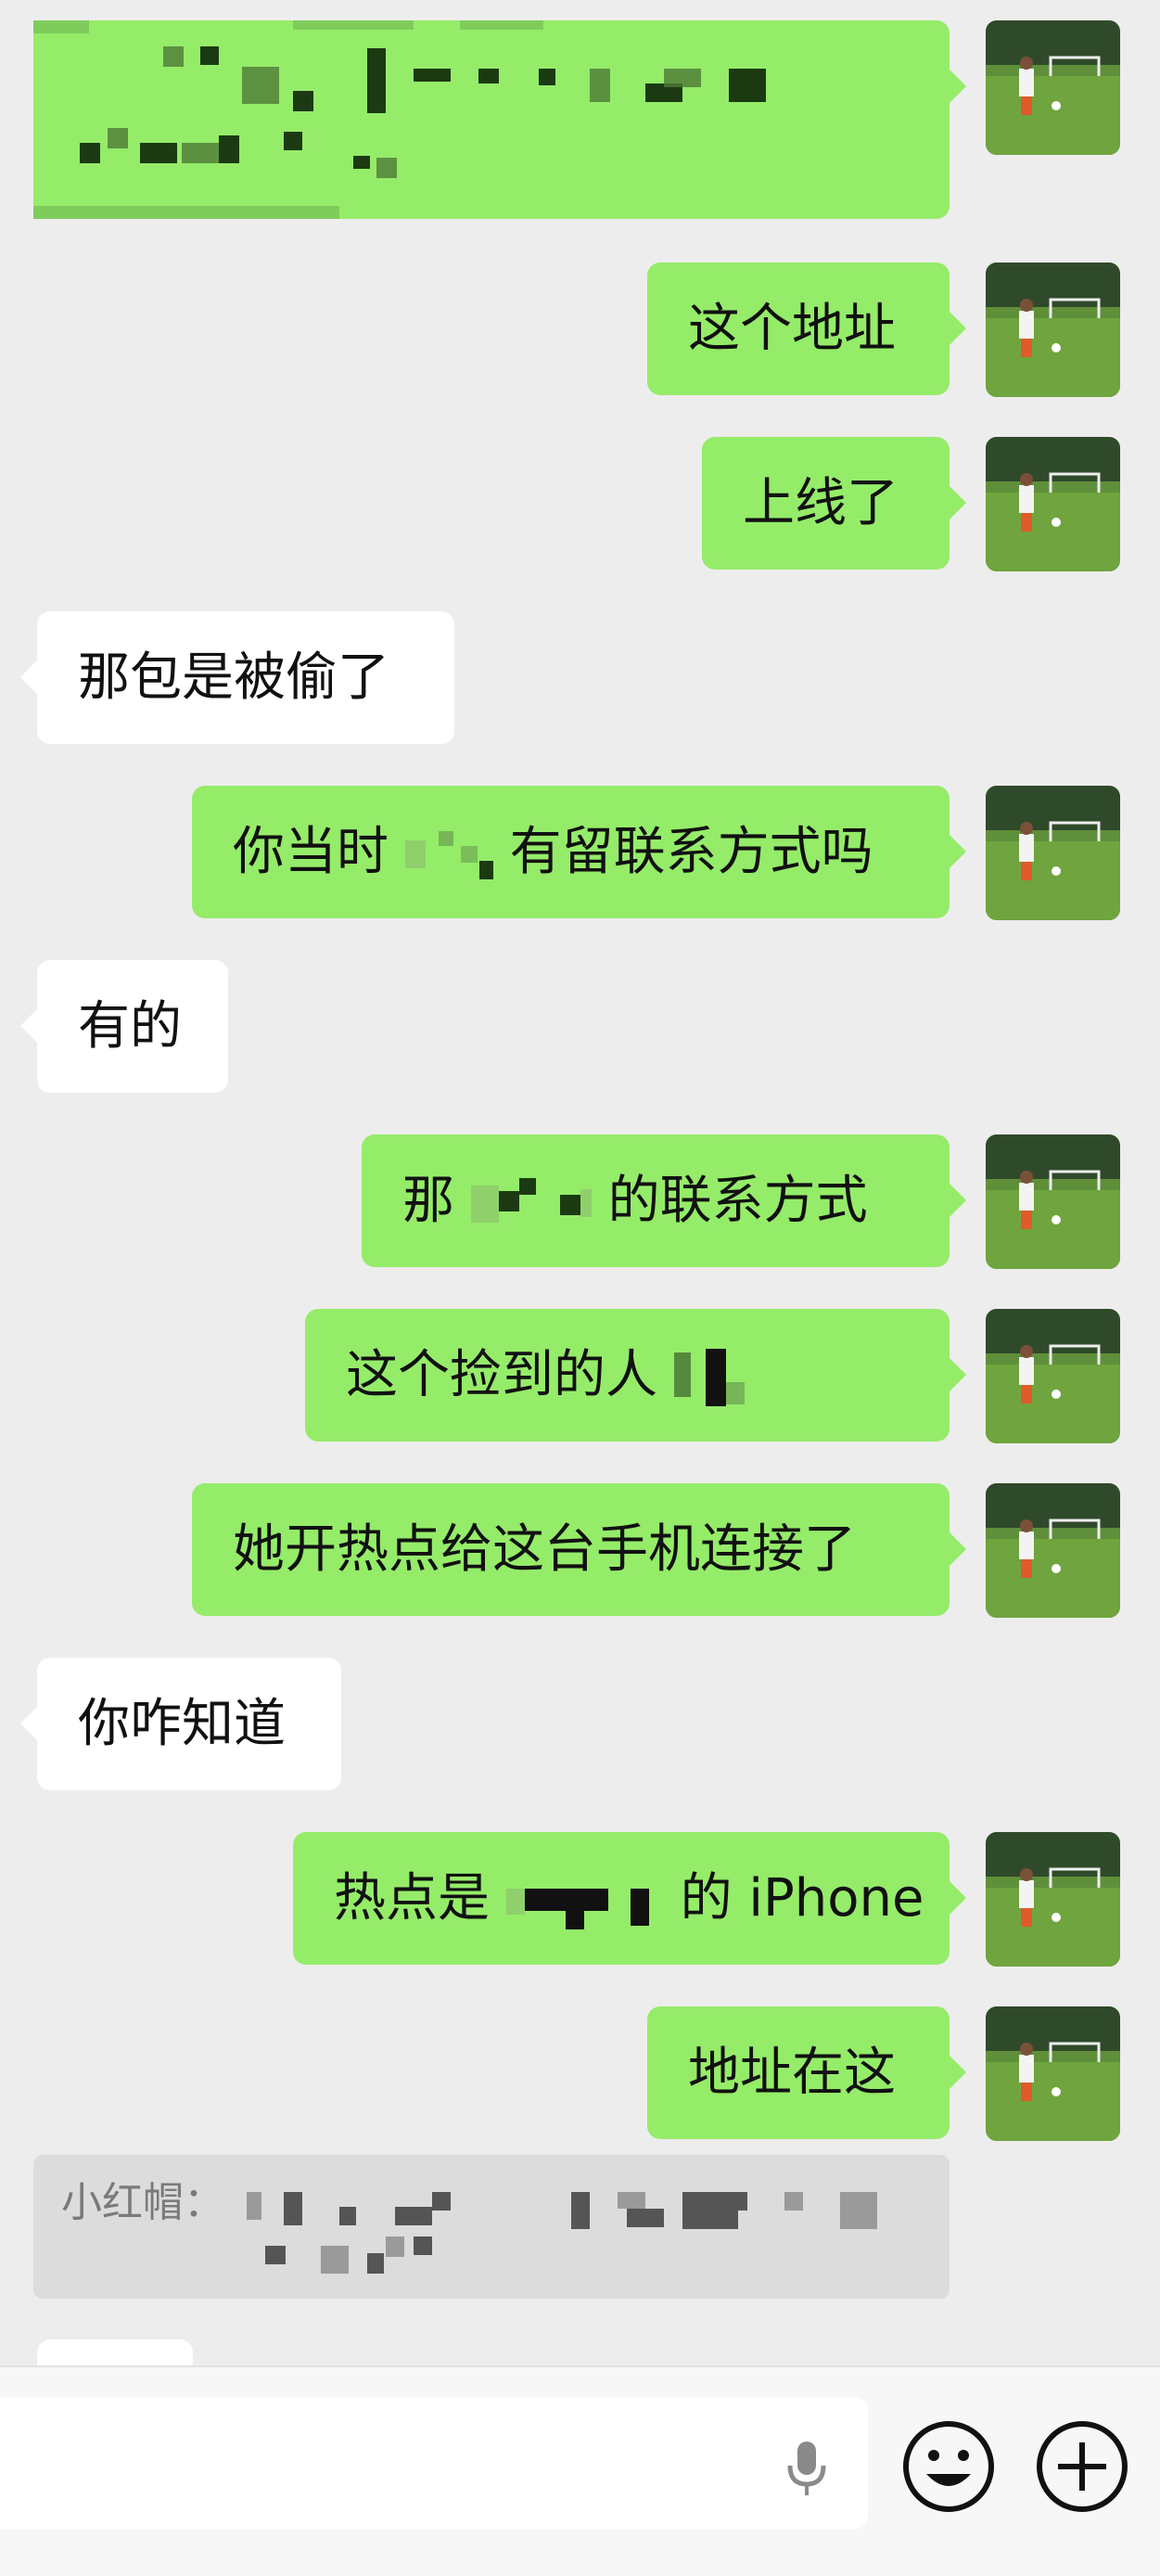 This screenshot has width=1160, height=2576. I want to click on message-text: 那包是被偷了, so click(234, 677).